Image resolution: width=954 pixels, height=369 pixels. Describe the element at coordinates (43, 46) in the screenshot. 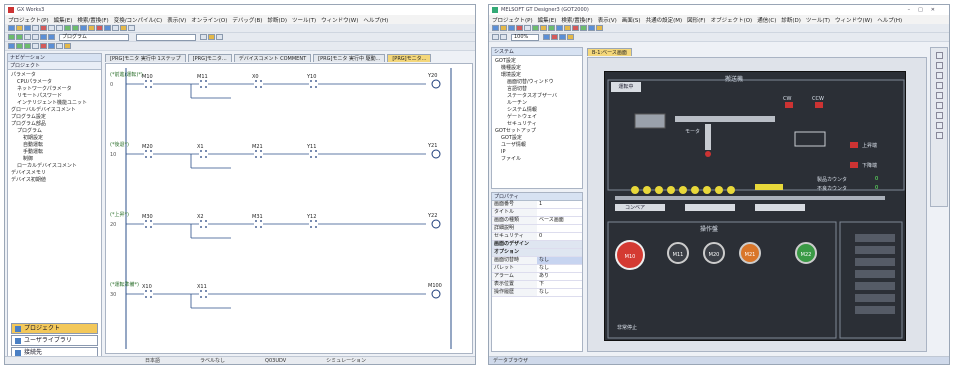

I see `delete-icon` at that location.